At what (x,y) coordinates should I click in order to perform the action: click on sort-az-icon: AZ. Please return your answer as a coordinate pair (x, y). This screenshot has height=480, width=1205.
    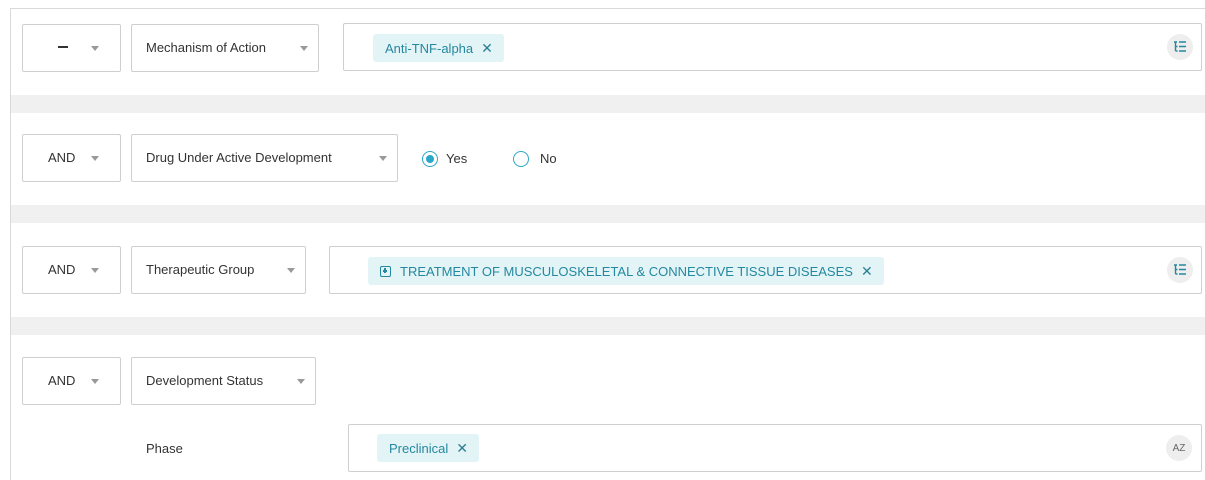
    Looking at the image, I should click on (1179, 448).